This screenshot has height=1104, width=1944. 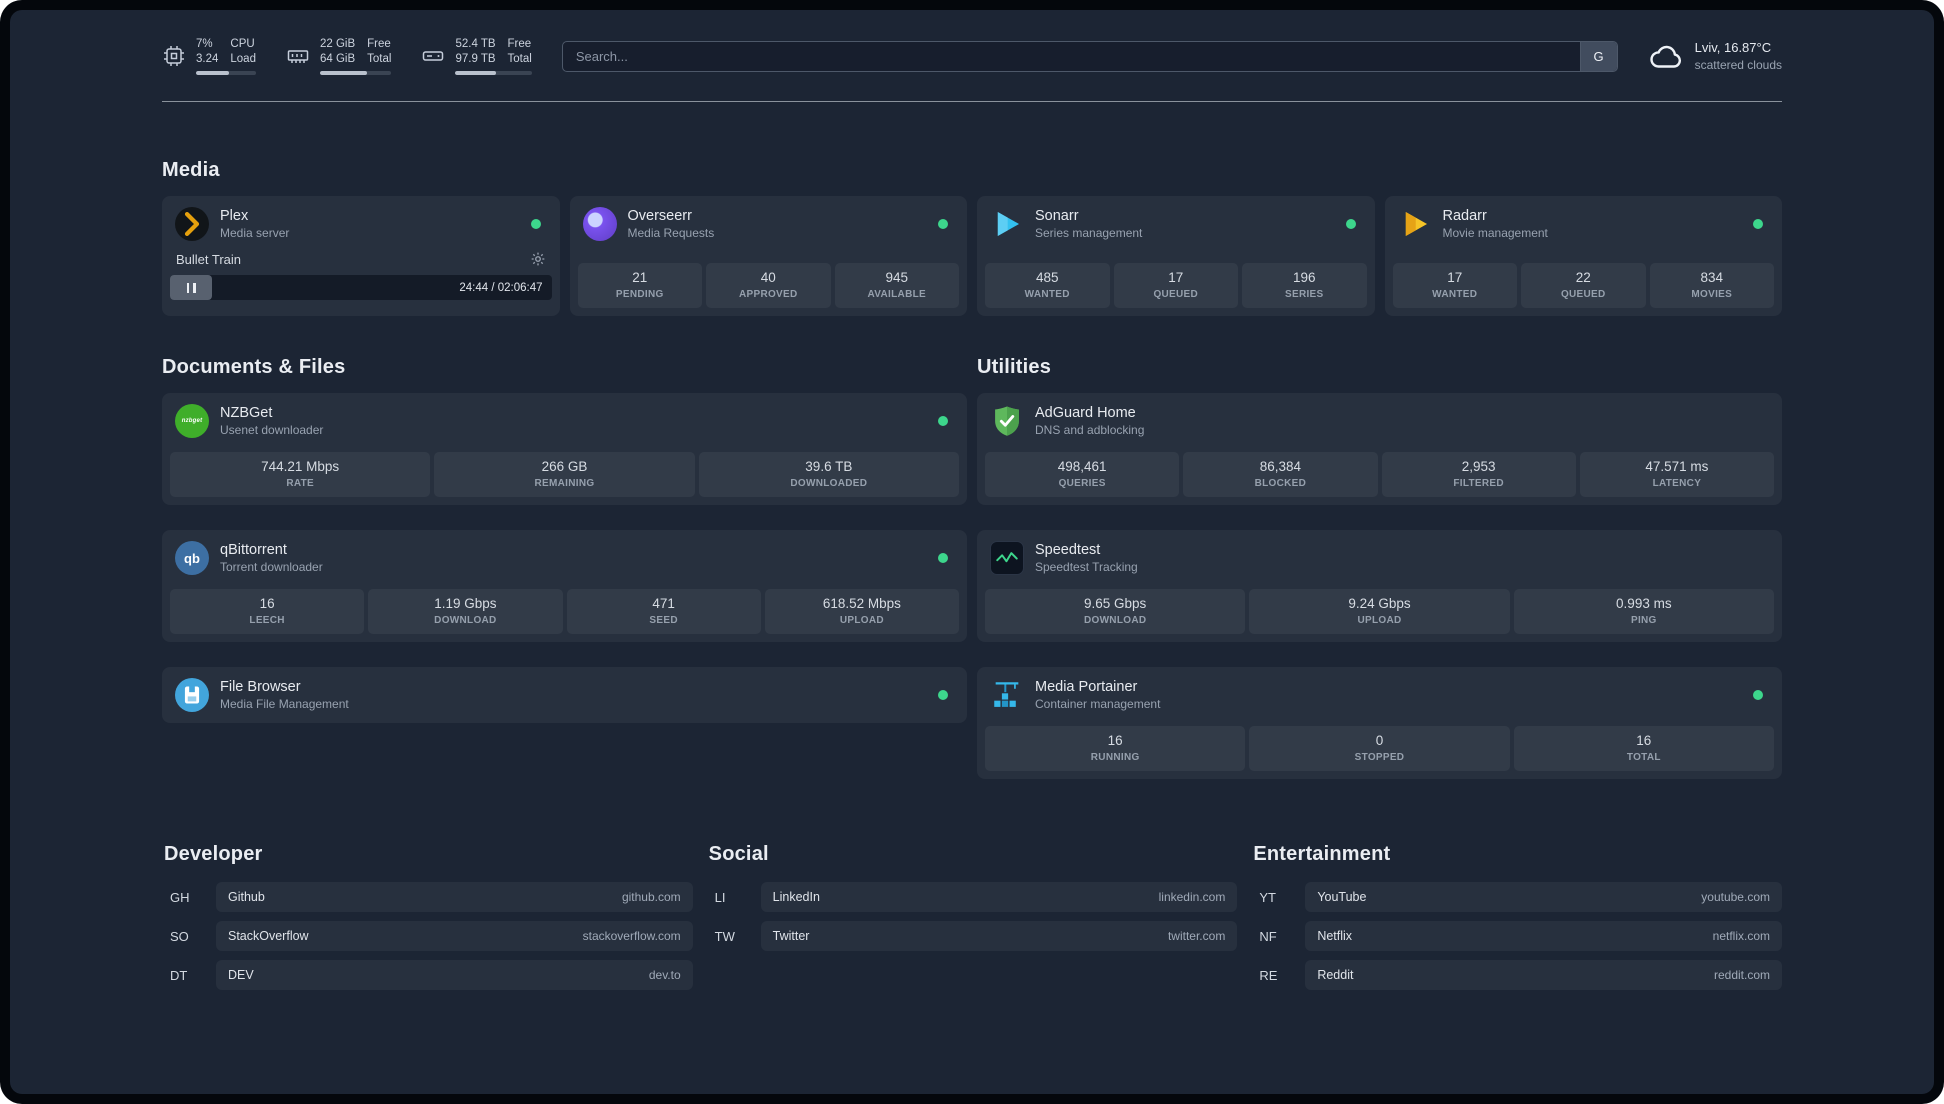 What do you see at coordinates (1098, 703) in the screenshot?
I see `service-description: Container management` at bounding box center [1098, 703].